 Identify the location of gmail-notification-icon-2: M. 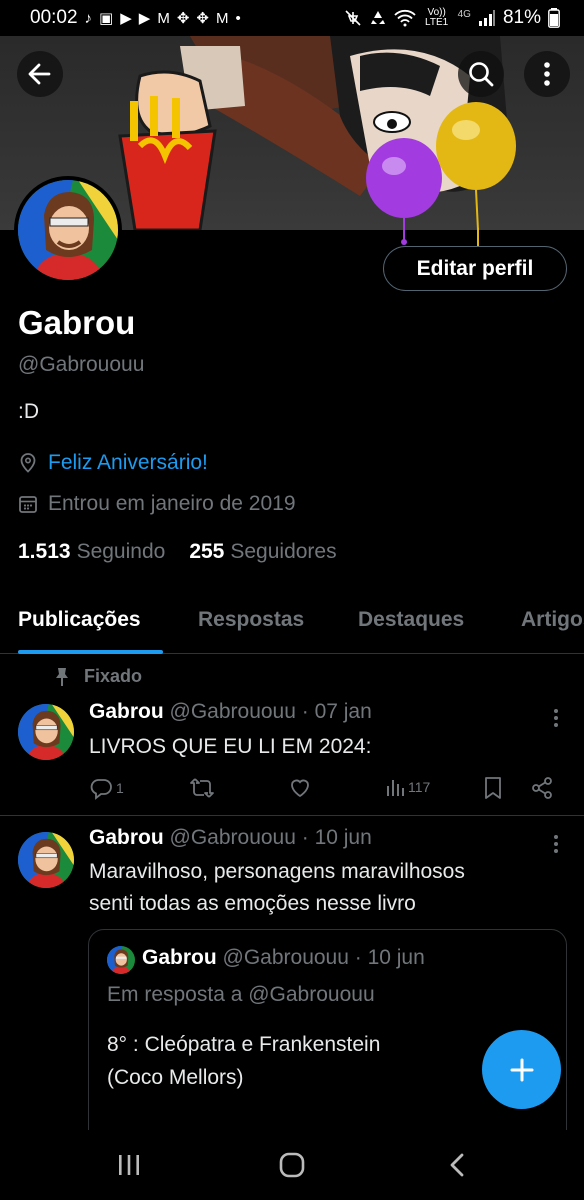
(222, 18).